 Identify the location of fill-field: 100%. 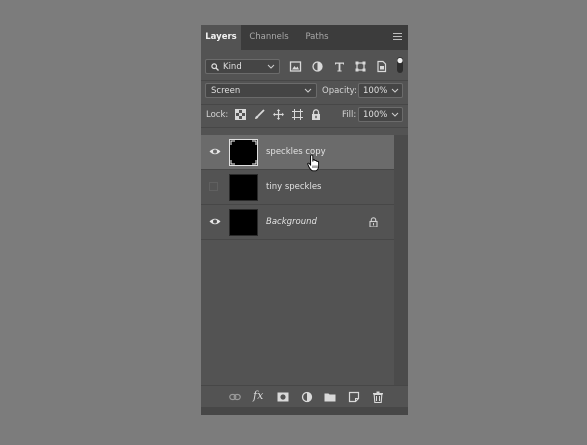
(380, 114).